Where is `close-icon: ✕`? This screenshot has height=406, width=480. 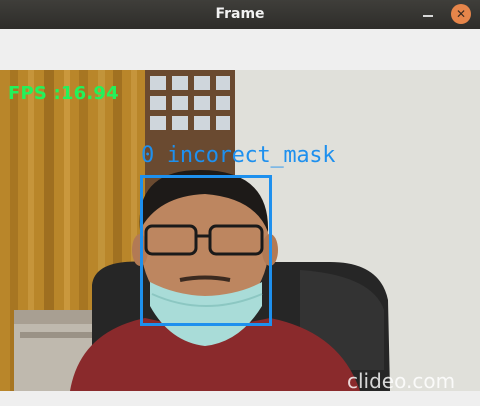
close-icon: ✕ is located at coordinates (461, 14).